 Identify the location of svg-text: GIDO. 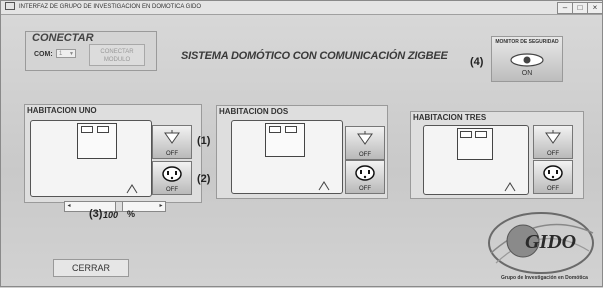
(550, 242).